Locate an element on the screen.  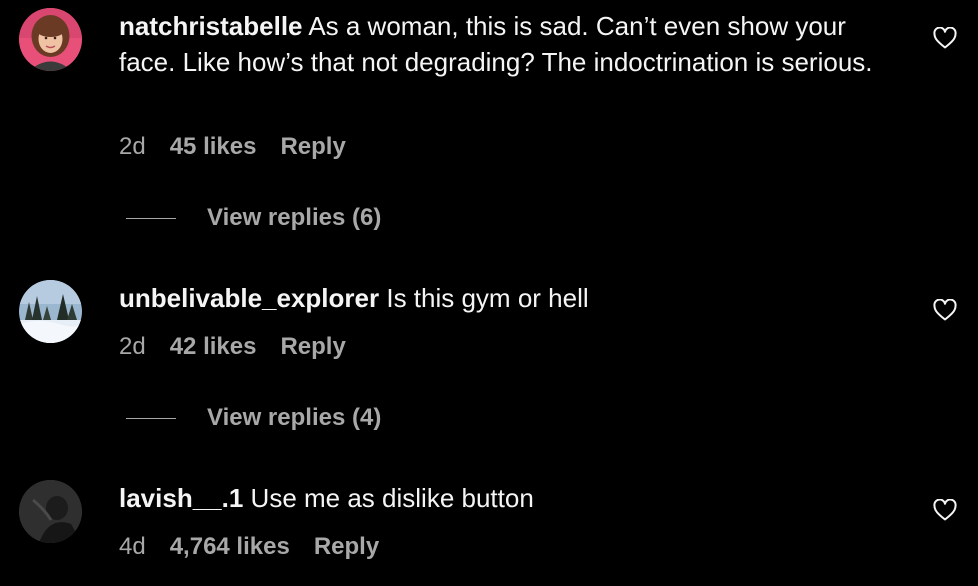
comment-text: unbelivable_explorer Is this gym or hell is located at coordinates (514, 298).